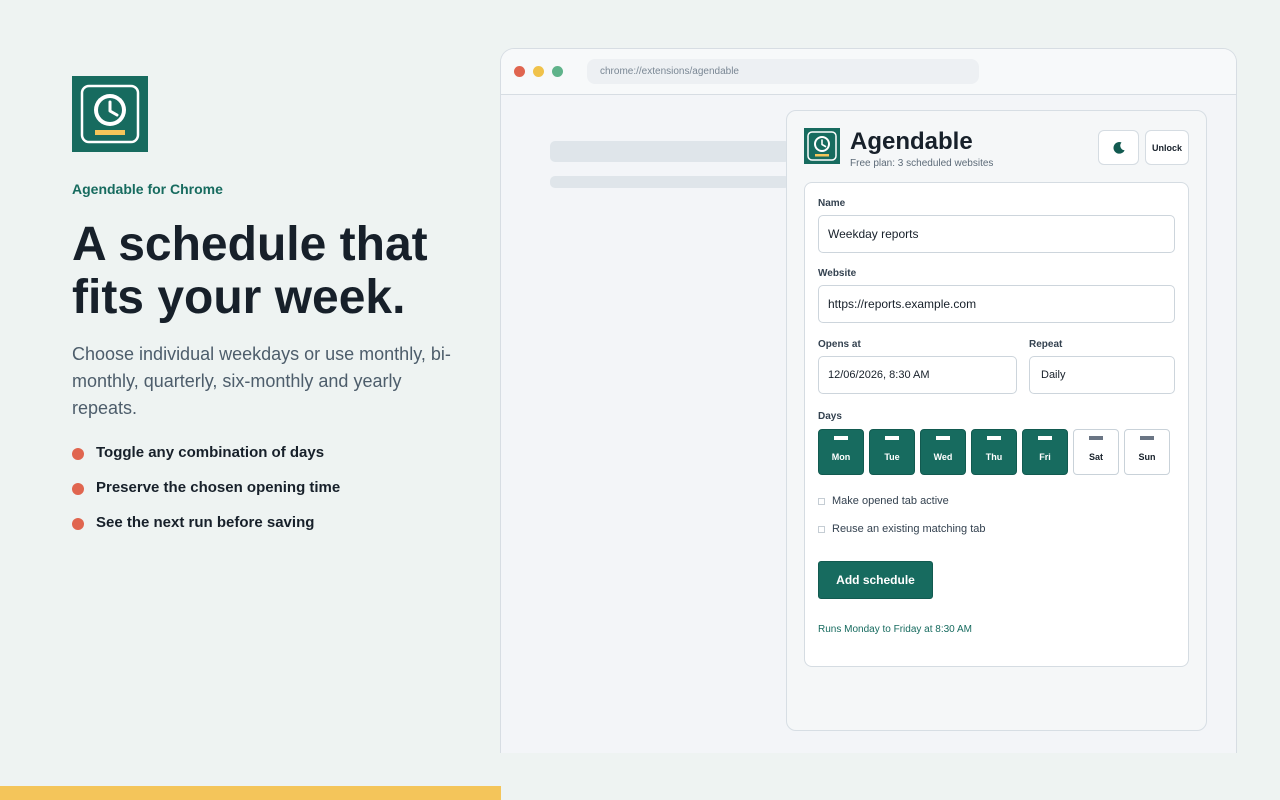  I want to click on day-toggle-sun: Sun, so click(1147, 452).